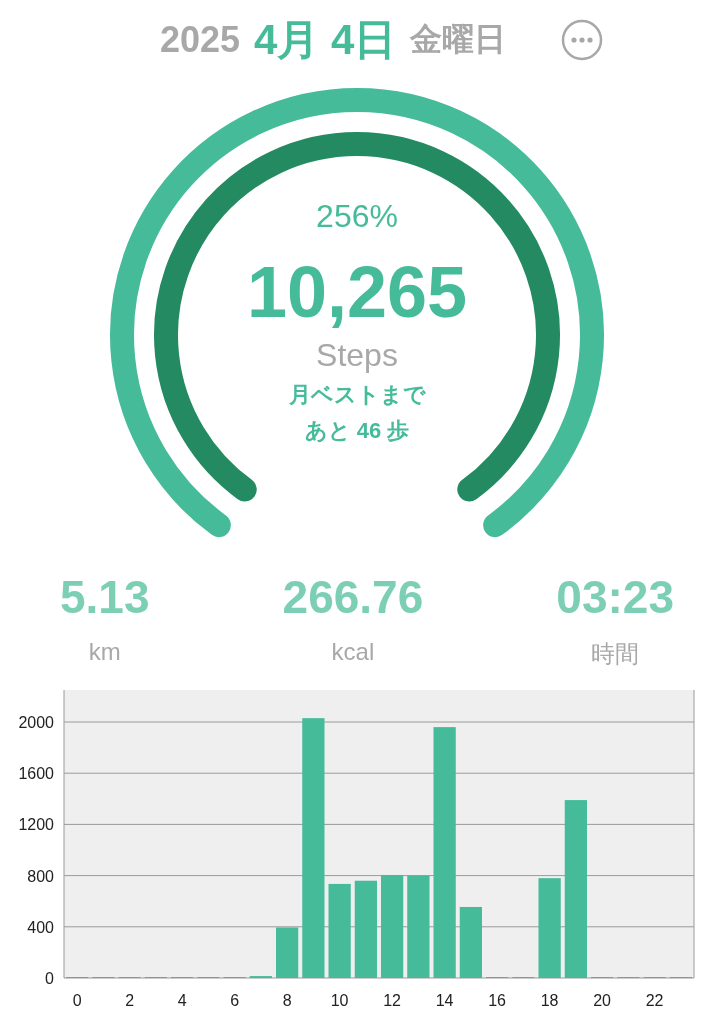  What do you see at coordinates (49, 978) in the screenshot?
I see `y-axis-label: 0` at bounding box center [49, 978].